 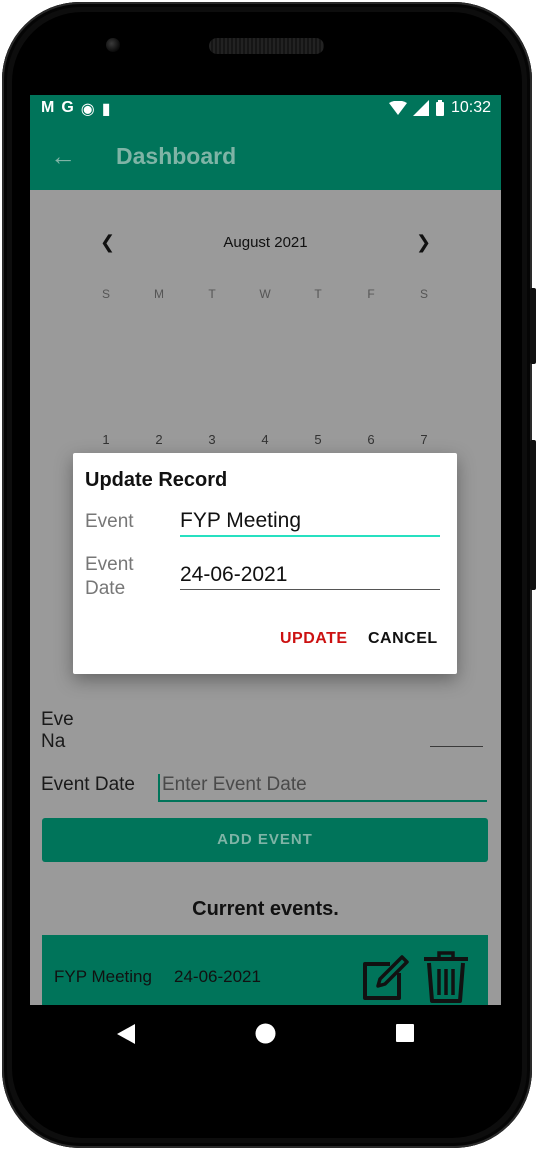 I want to click on weekday-label: F, so click(x=371, y=294).